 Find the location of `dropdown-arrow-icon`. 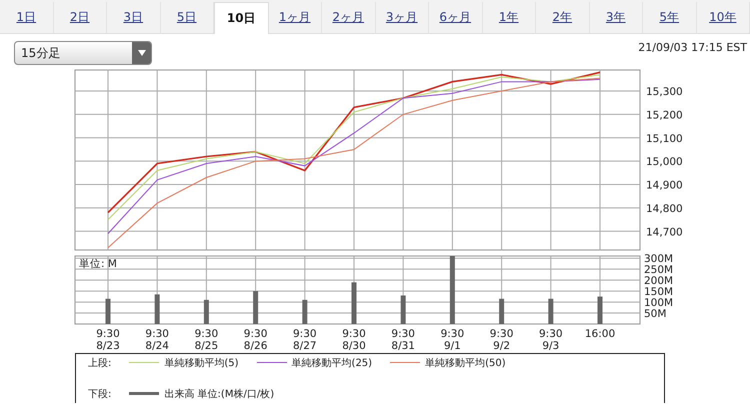

dropdown-arrow-icon is located at coordinates (142, 53).